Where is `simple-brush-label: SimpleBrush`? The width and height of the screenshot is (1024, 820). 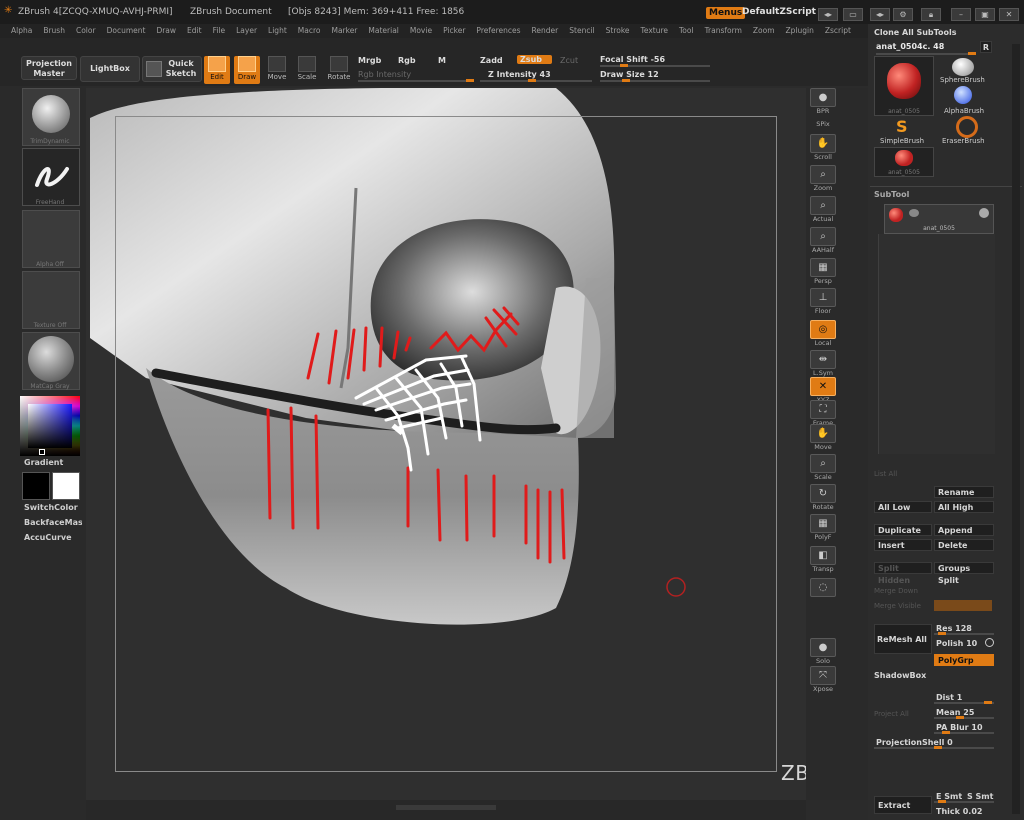
simple-brush-label: SimpleBrush is located at coordinates (902, 141).